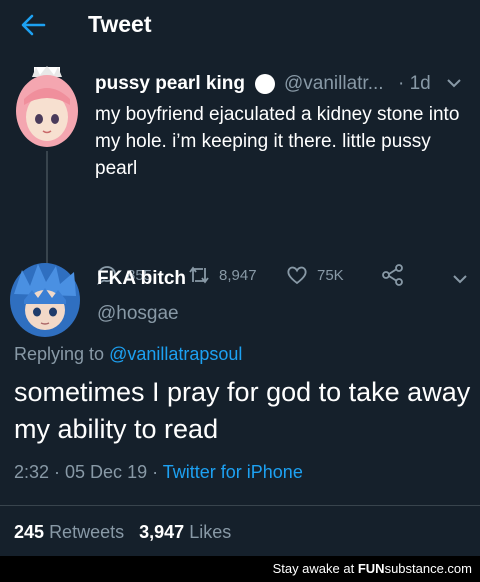  I want to click on tweet-meta: 2:32 · 05 Dec 19 · Twitter for iPhone, so click(158, 472).